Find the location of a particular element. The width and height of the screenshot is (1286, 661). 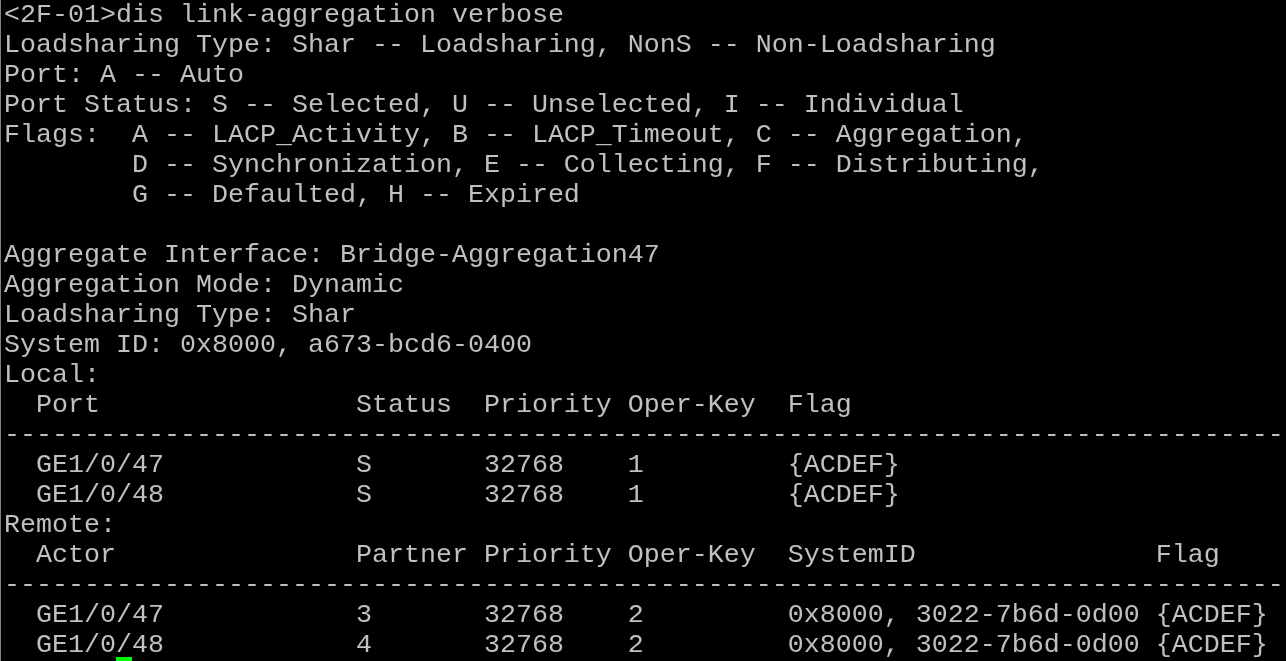

terminal-line: Port: A -- Auto is located at coordinates (124, 75).